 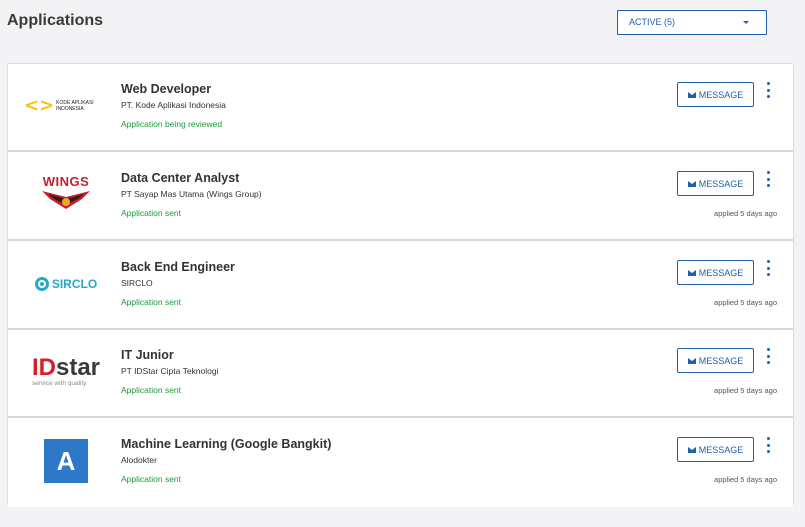 What do you see at coordinates (41, 284) in the screenshot?
I see `sirclo-logo-icon` at bounding box center [41, 284].